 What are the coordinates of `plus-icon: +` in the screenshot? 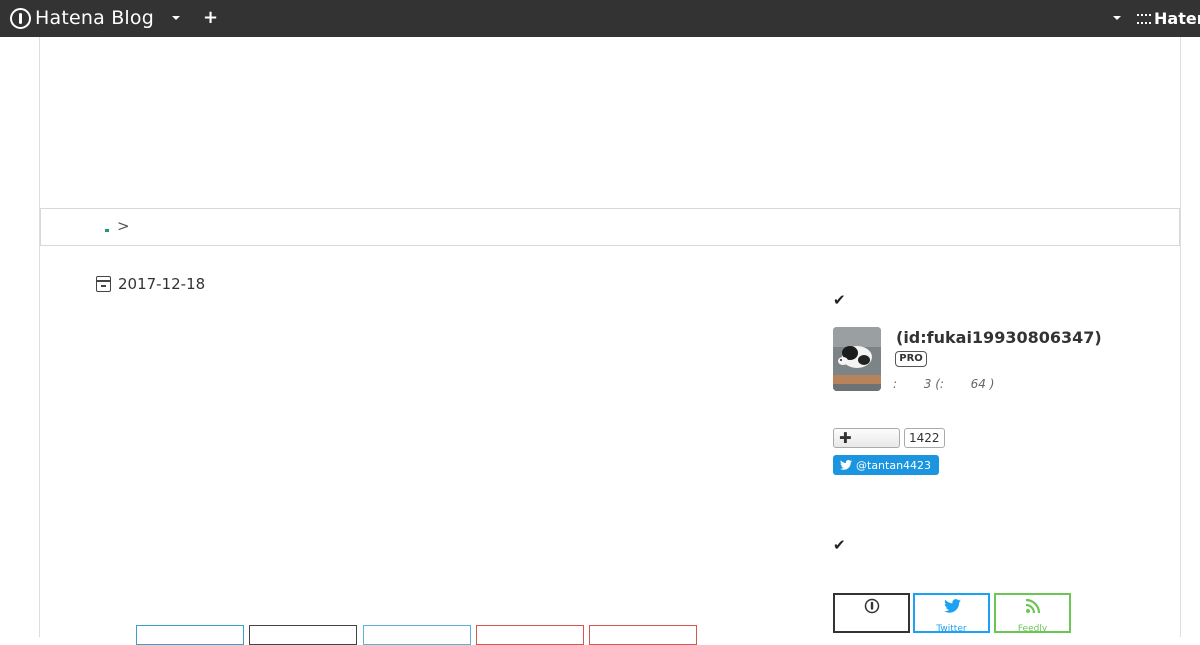 It's located at (210, 18).